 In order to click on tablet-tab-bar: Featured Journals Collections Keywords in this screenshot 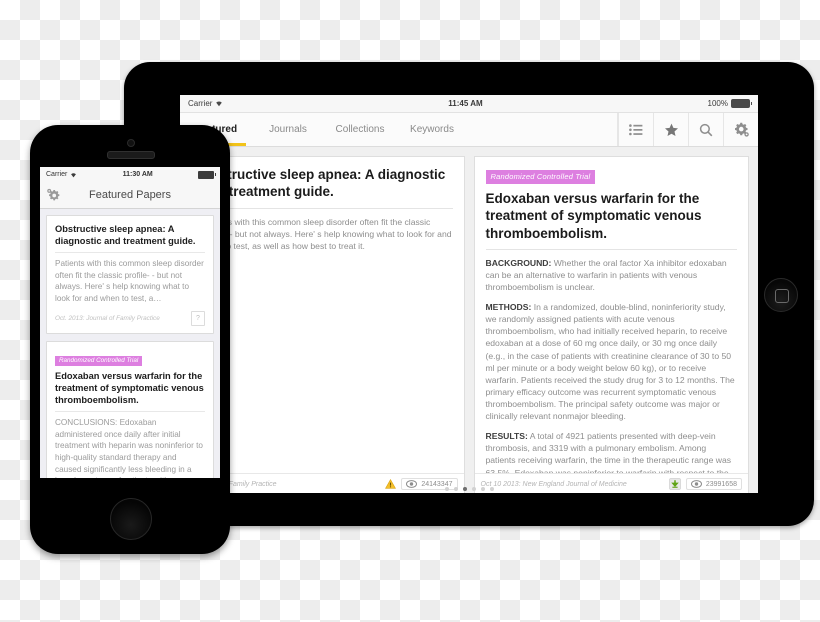, I will do `click(469, 130)`.